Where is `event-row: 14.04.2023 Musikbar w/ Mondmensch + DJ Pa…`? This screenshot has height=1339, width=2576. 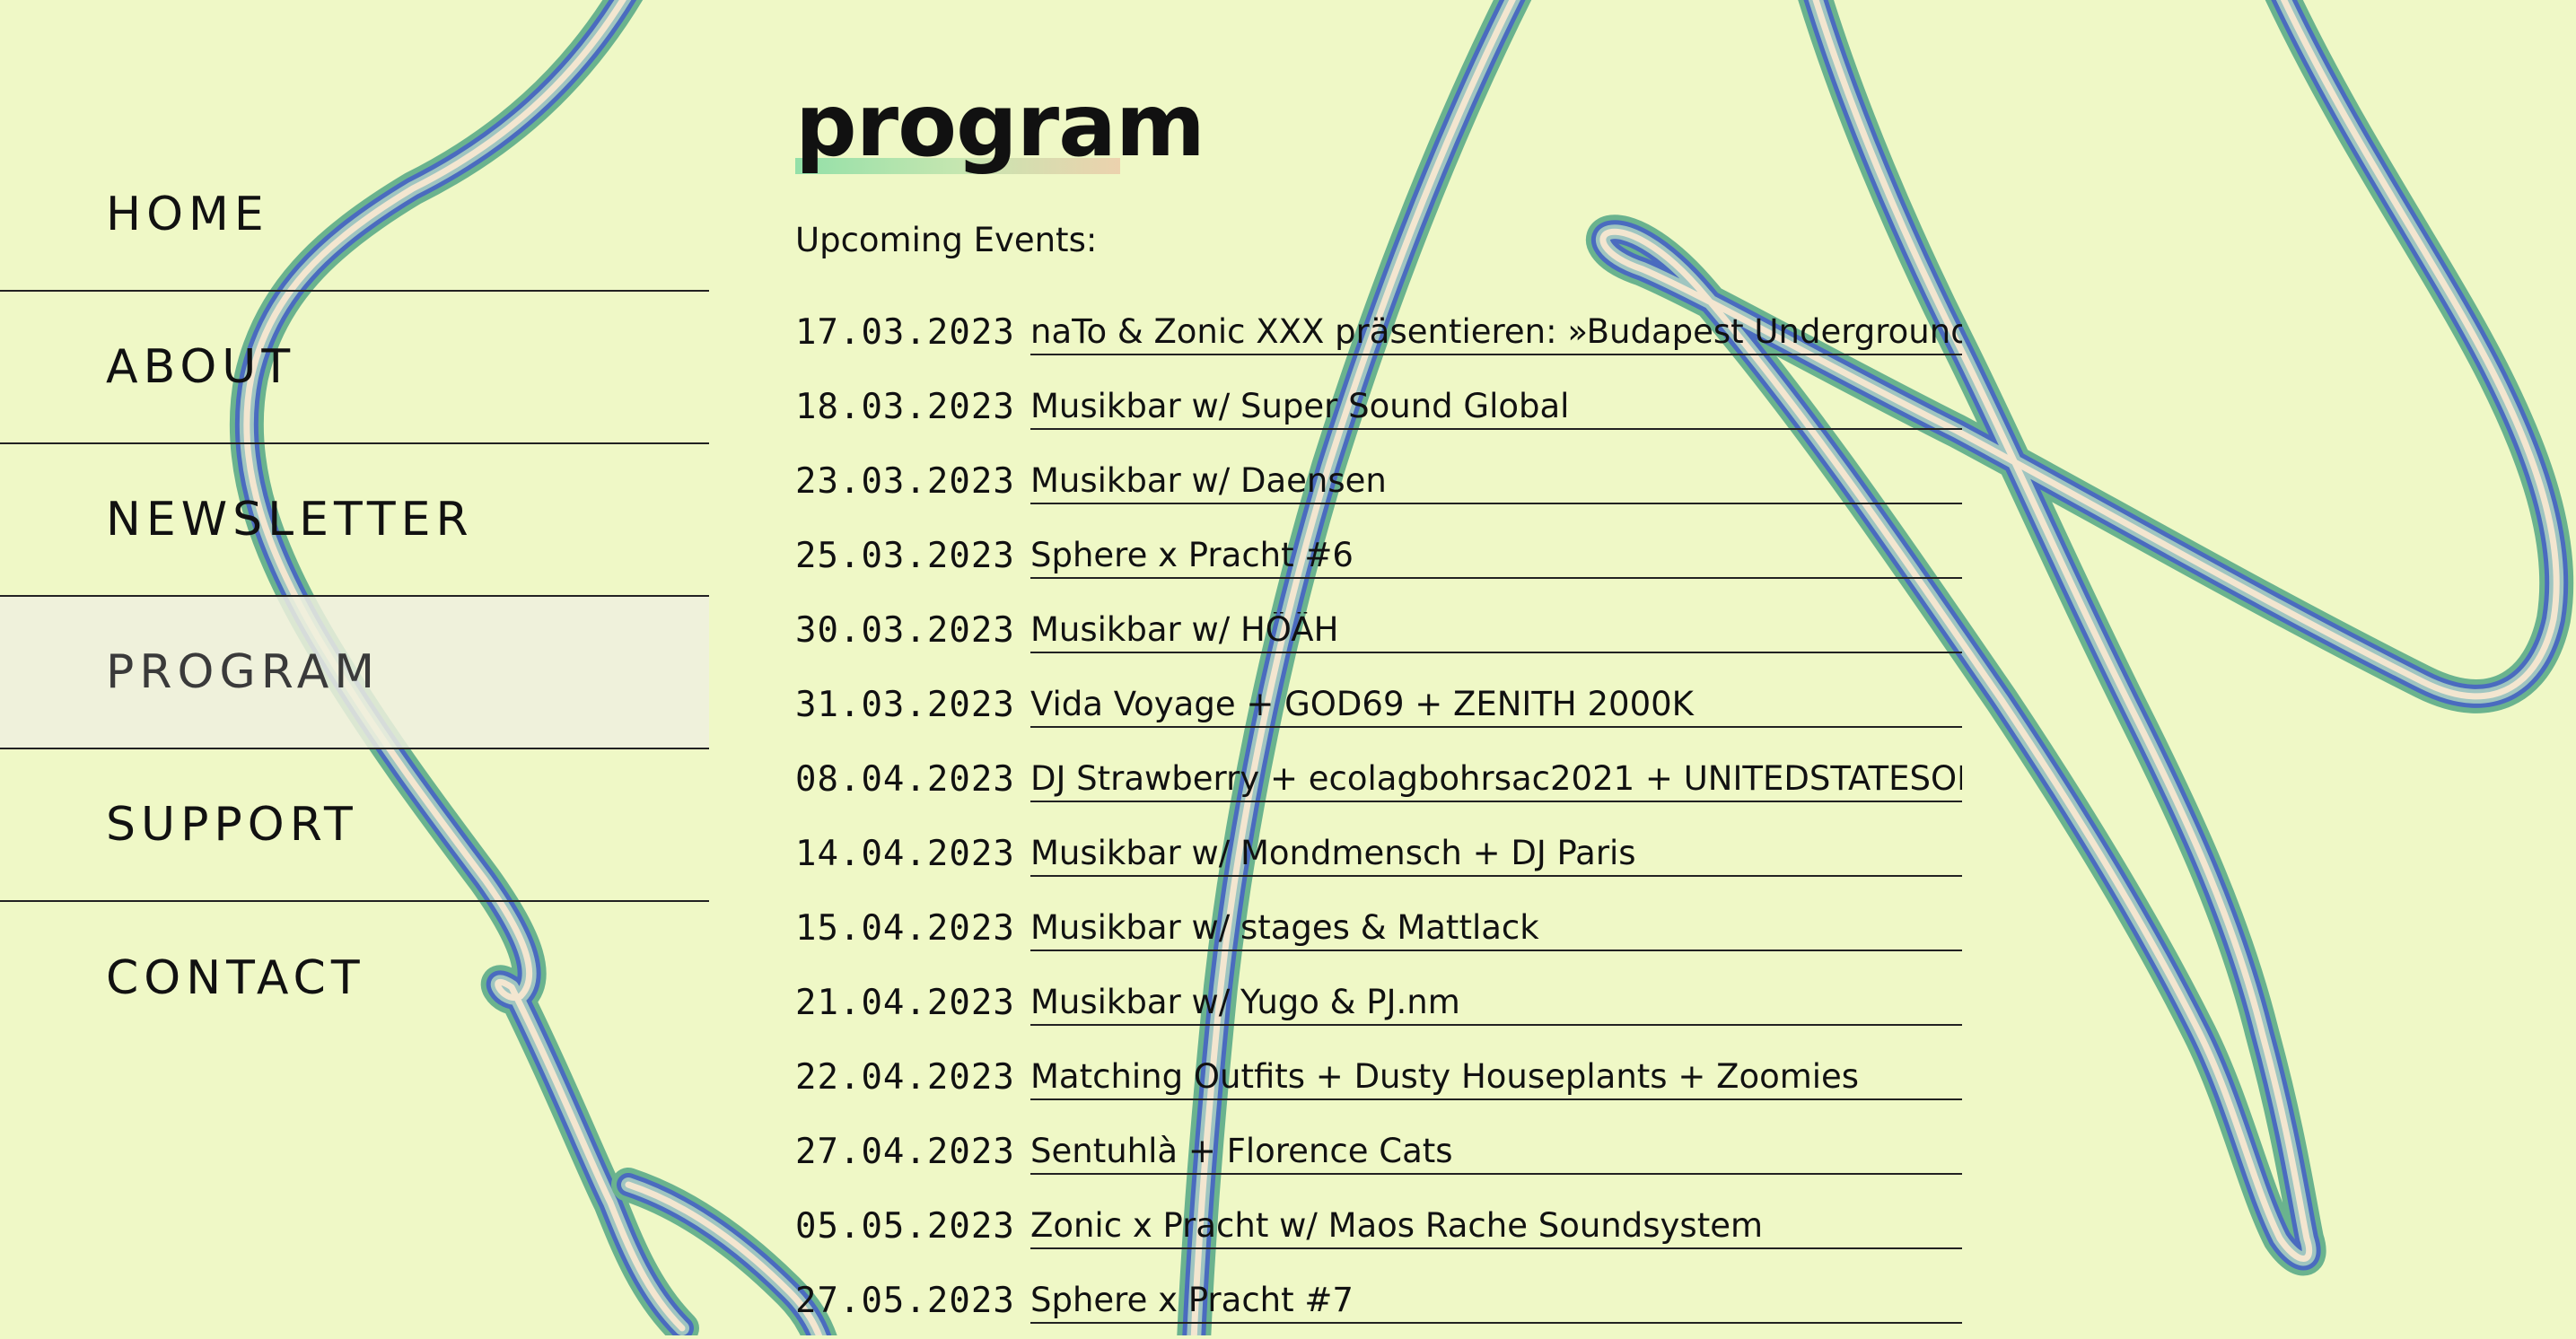
event-row: 14.04.2023 Musikbar w/ Mondmensch + DJ Pa… is located at coordinates (1378, 855).